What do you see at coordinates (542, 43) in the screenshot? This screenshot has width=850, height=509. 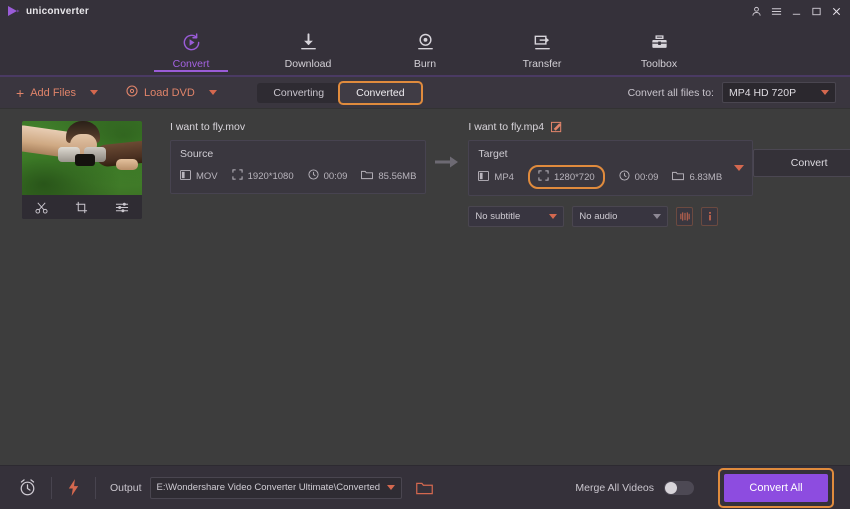 I see `transfer-icon` at bounding box center [542, 43].